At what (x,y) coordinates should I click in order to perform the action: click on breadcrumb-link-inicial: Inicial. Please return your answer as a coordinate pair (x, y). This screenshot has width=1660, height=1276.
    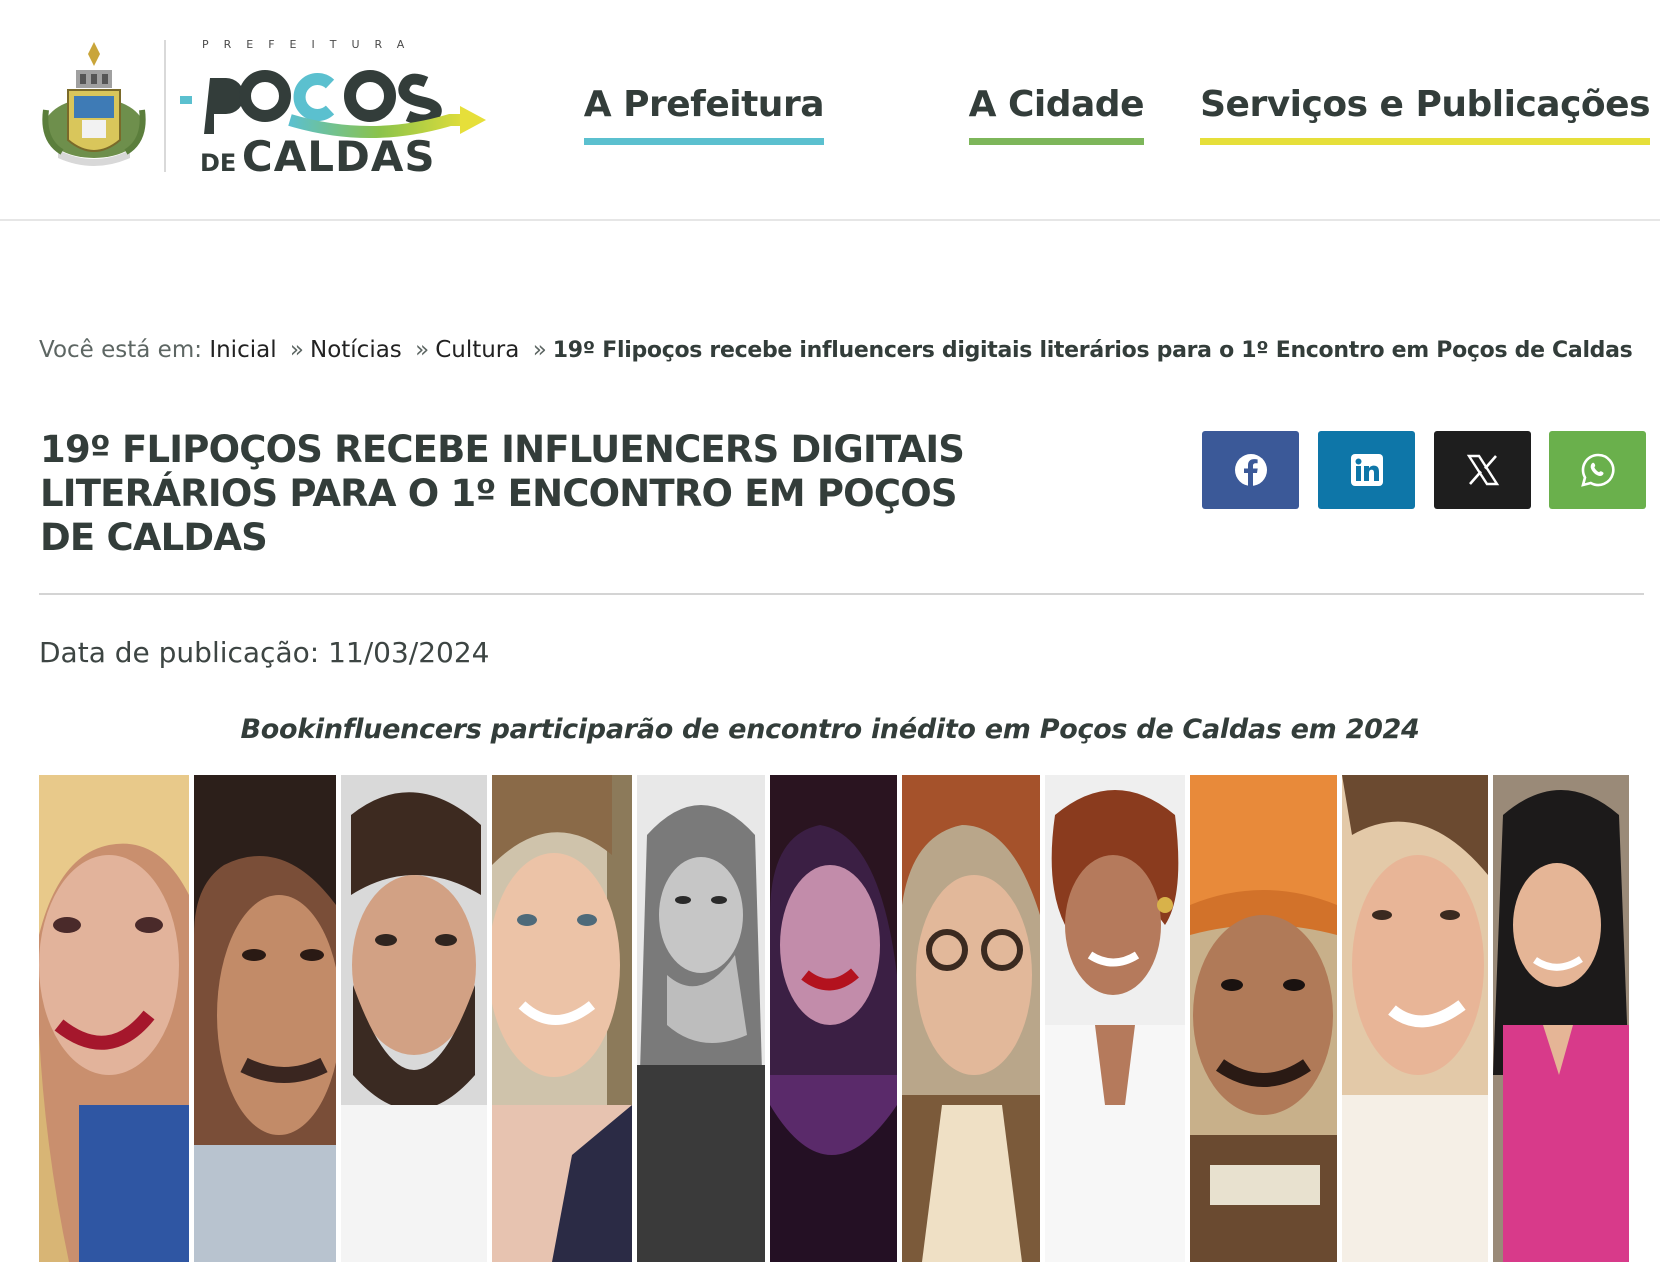
    Looking at the image, I should click on (242, 350).